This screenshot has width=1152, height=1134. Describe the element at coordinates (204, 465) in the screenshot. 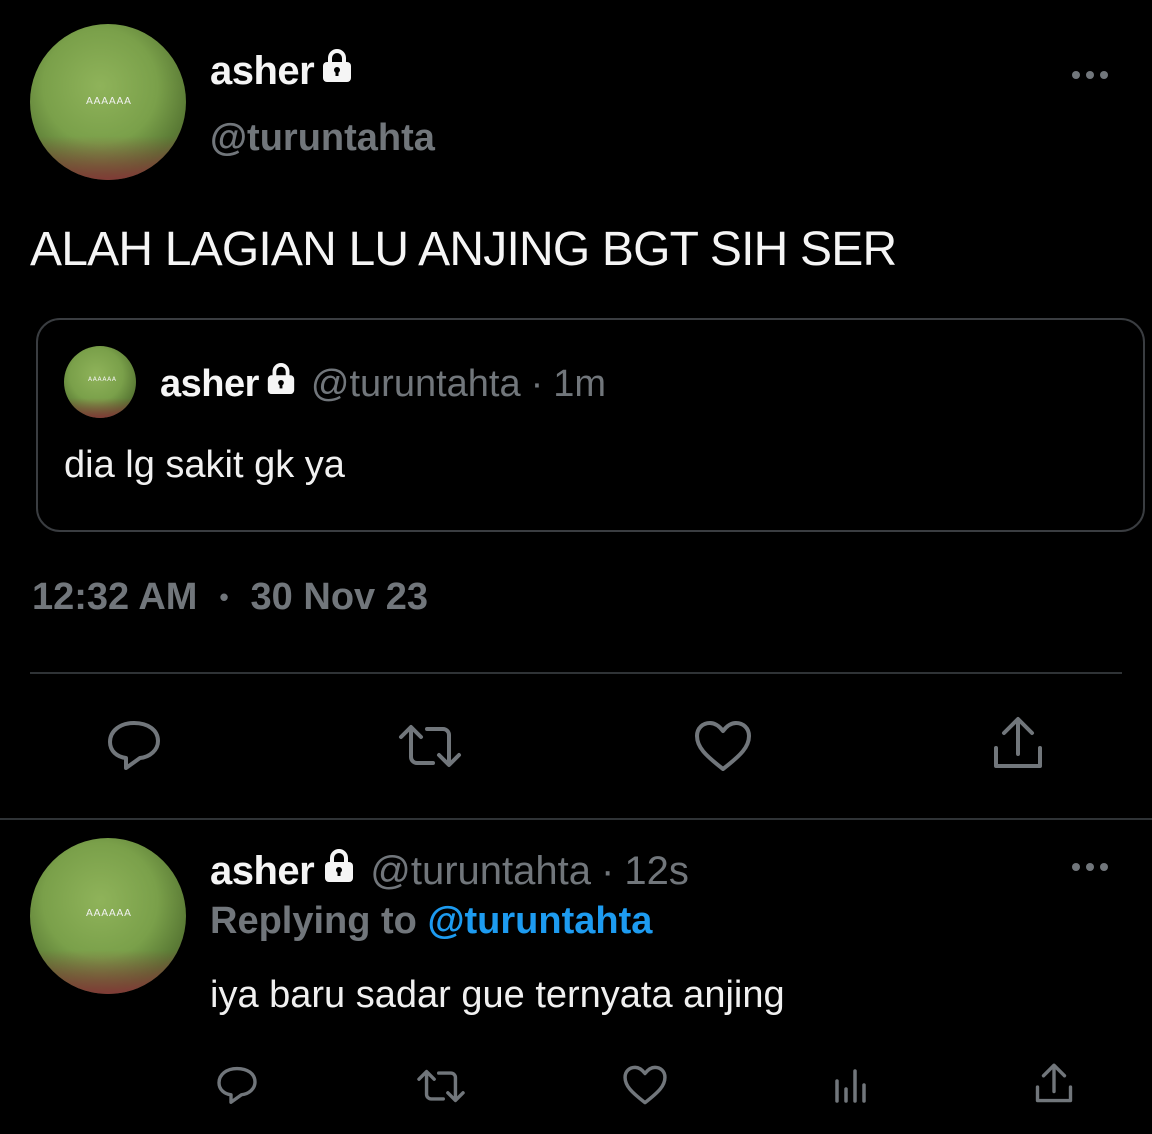

I see `quoted-tweet-text: dia lg sakit gk ya` at that location.